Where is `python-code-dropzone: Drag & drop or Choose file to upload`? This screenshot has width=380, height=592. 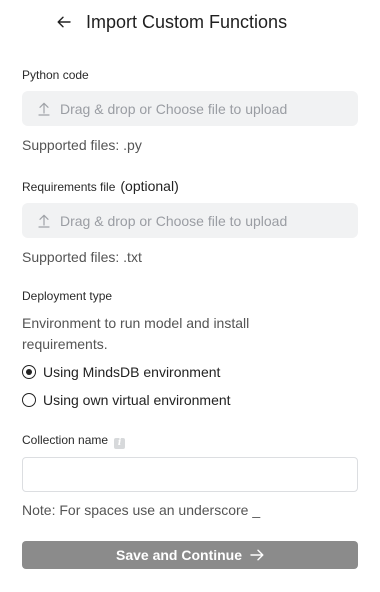
python-code-dropzone: Drag & drop or Choose file to upload is located at coordinates (190, 108).